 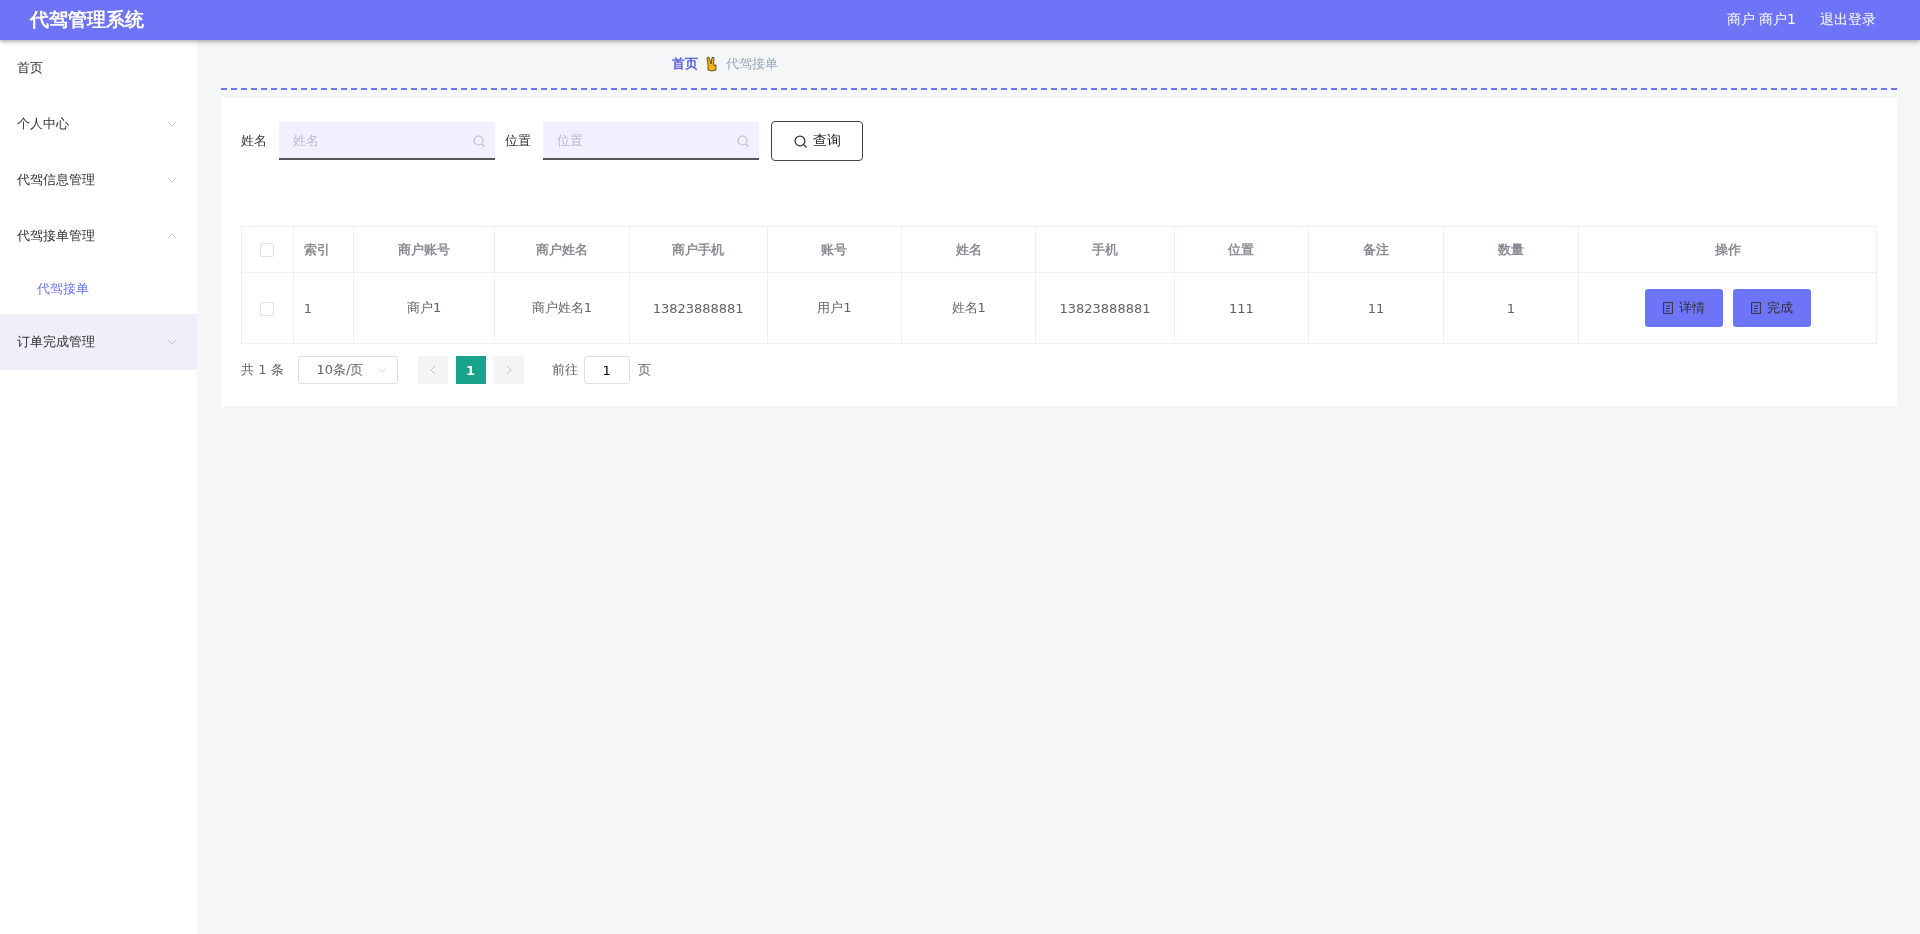 I want to click on menu-item: 首页, so click(x=98, y=68).